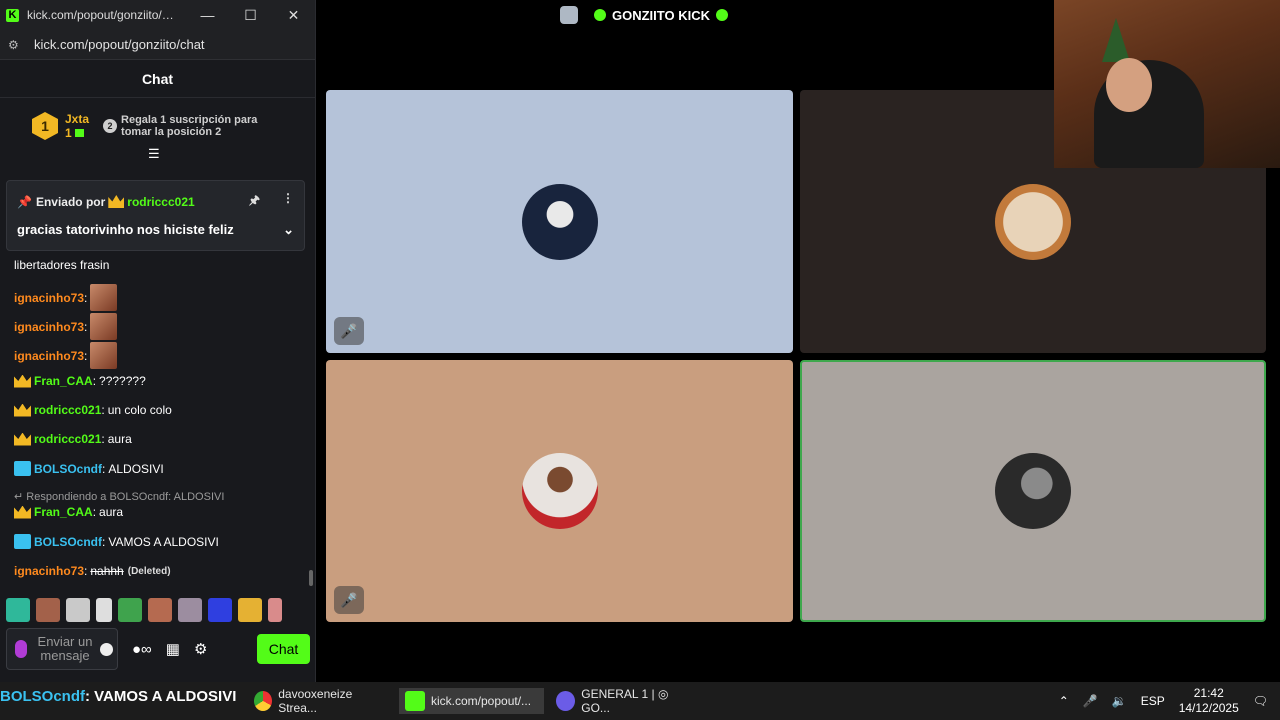 The width and height of the screenshot is (1280, 720). I want to click on settings-icon: ⚙, so click(200, 649).